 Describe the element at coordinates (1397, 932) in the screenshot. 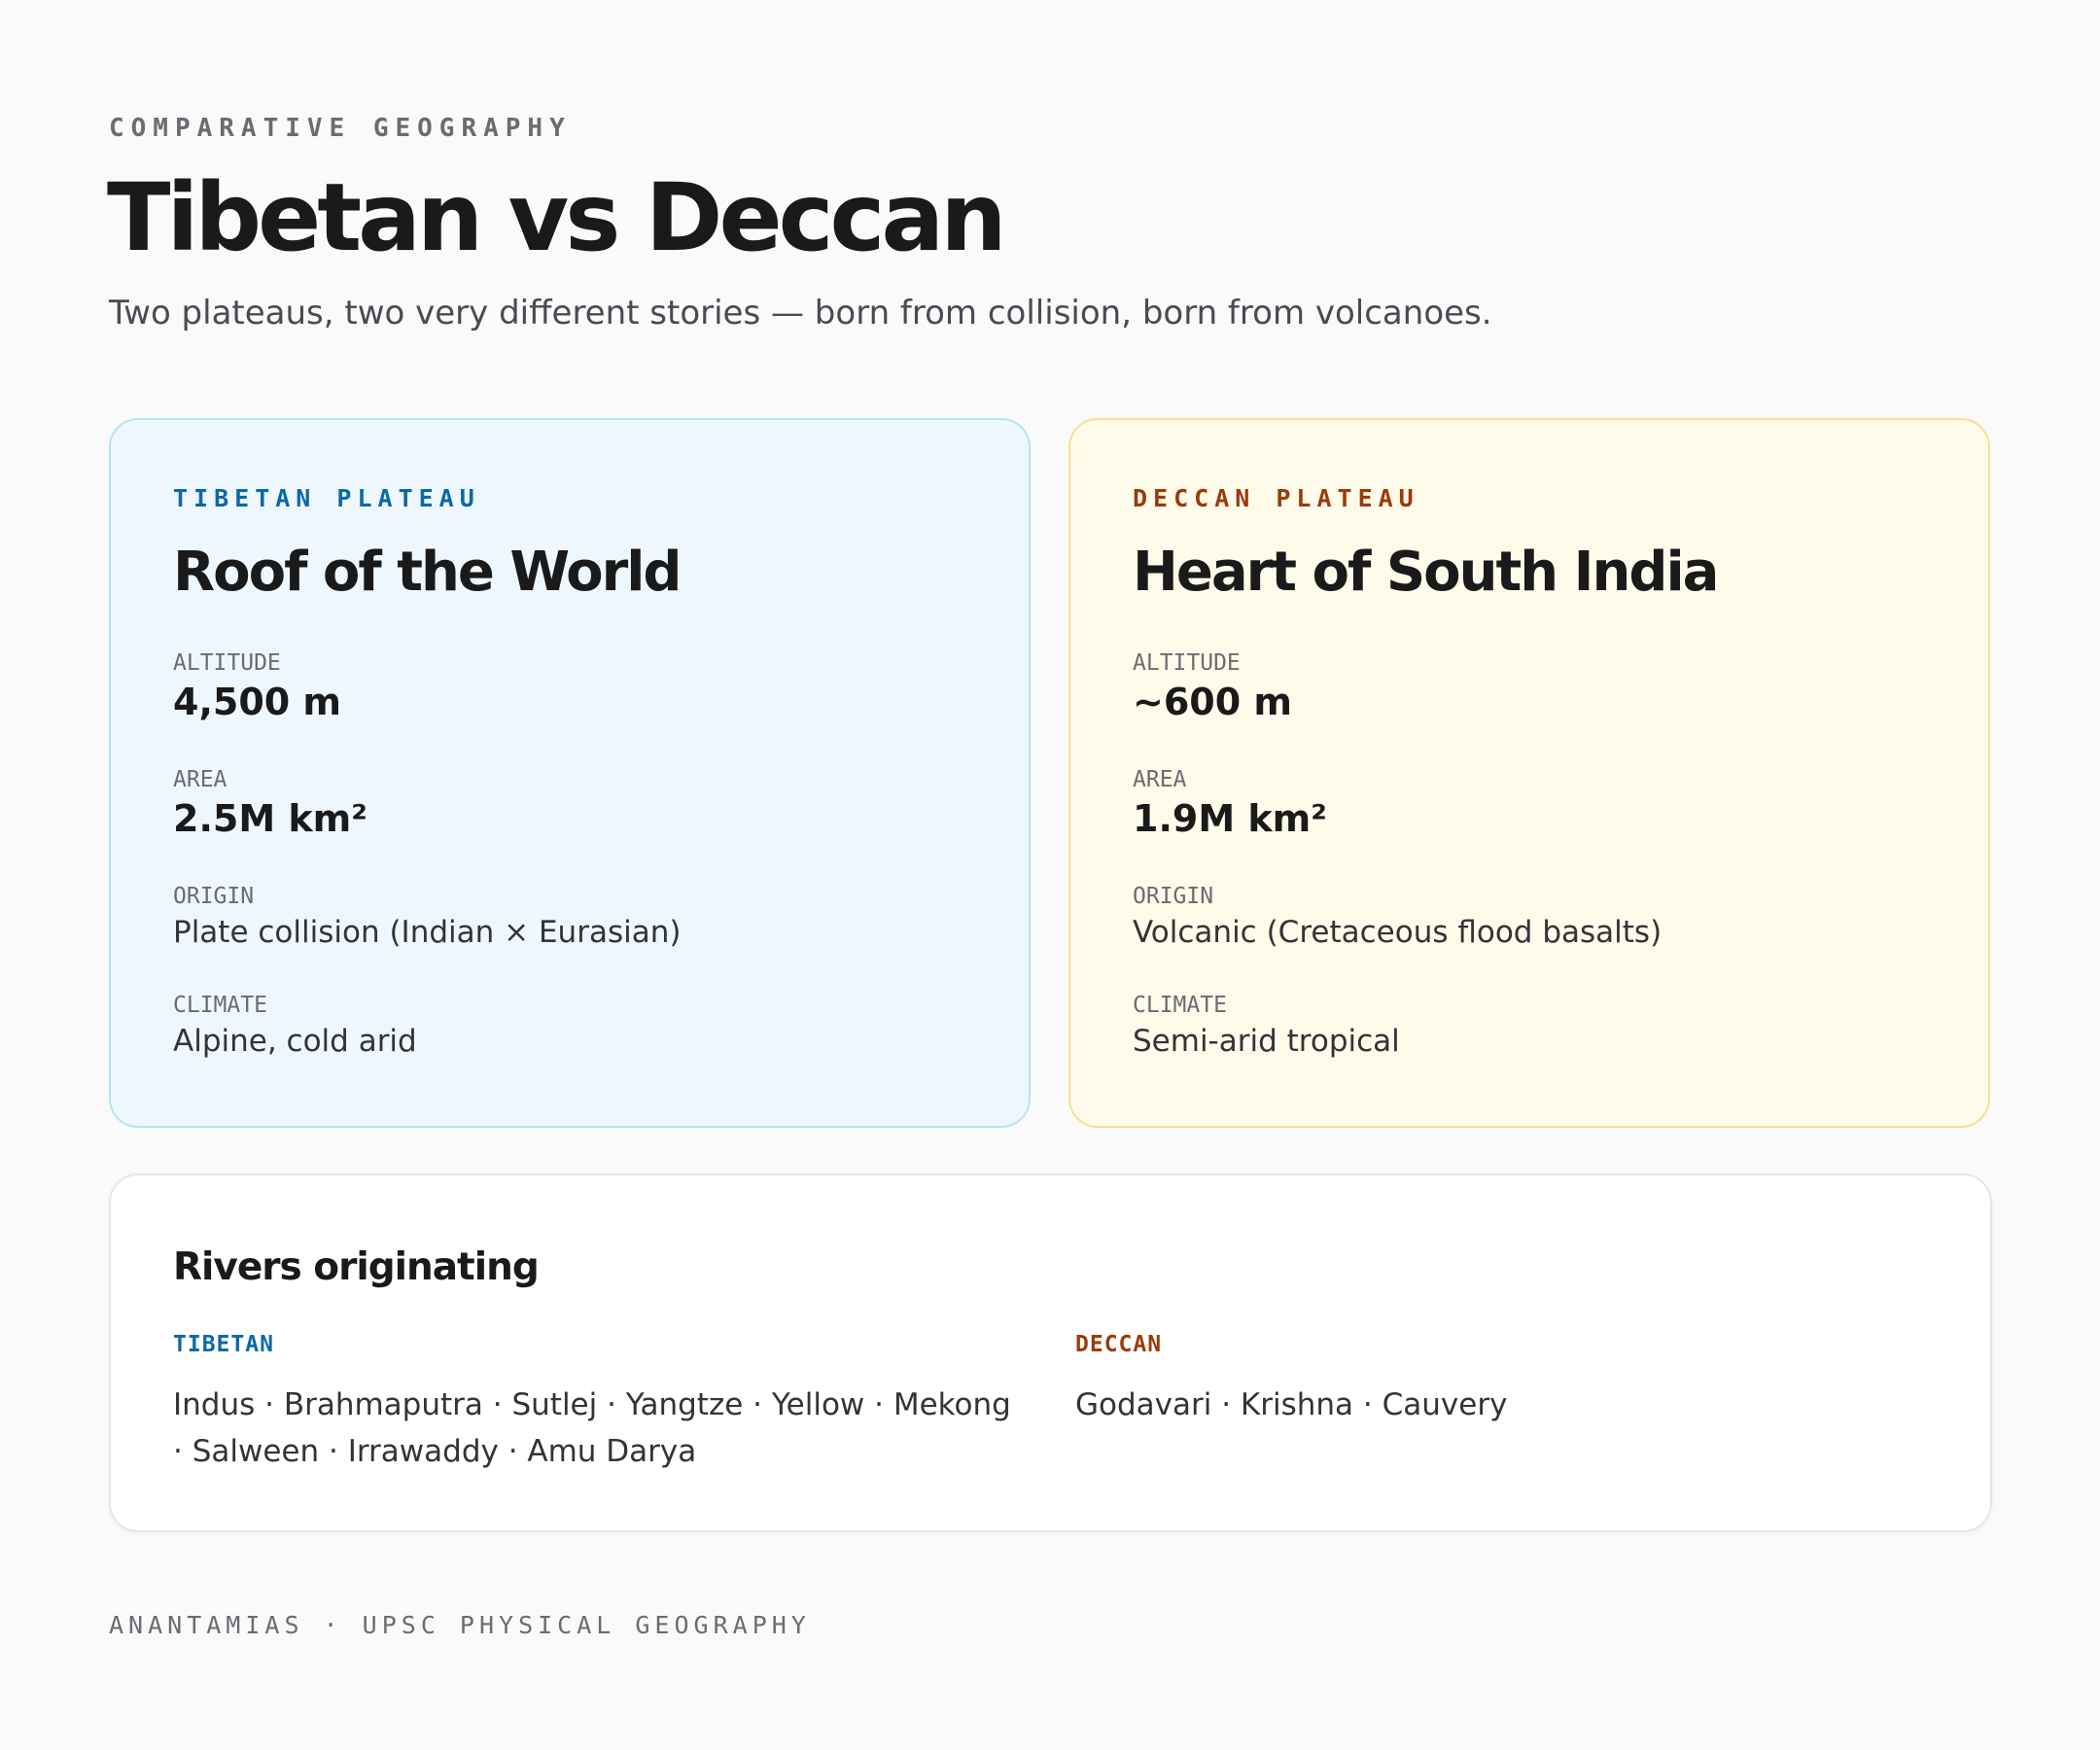

I see `deccan-origin-value: Volcanic (Cretaceous flood basalts)` at that location.